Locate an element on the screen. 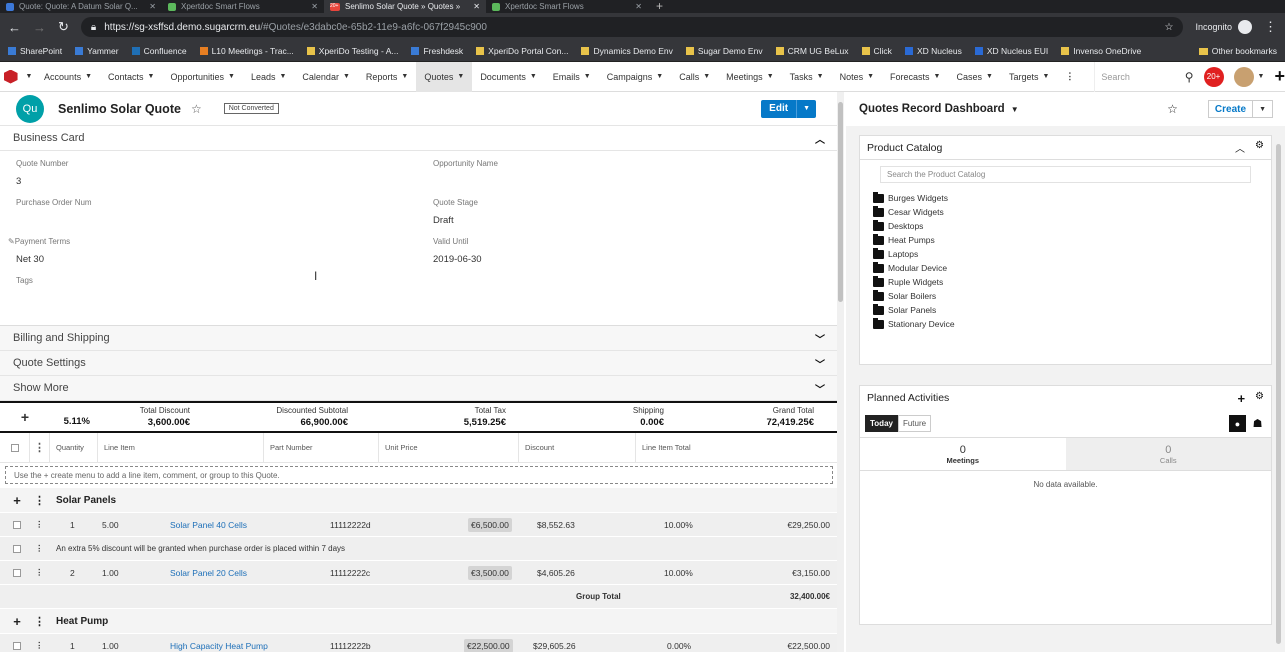  nav-item-reports: Reports ▼ is located at coordinates (387, 77).